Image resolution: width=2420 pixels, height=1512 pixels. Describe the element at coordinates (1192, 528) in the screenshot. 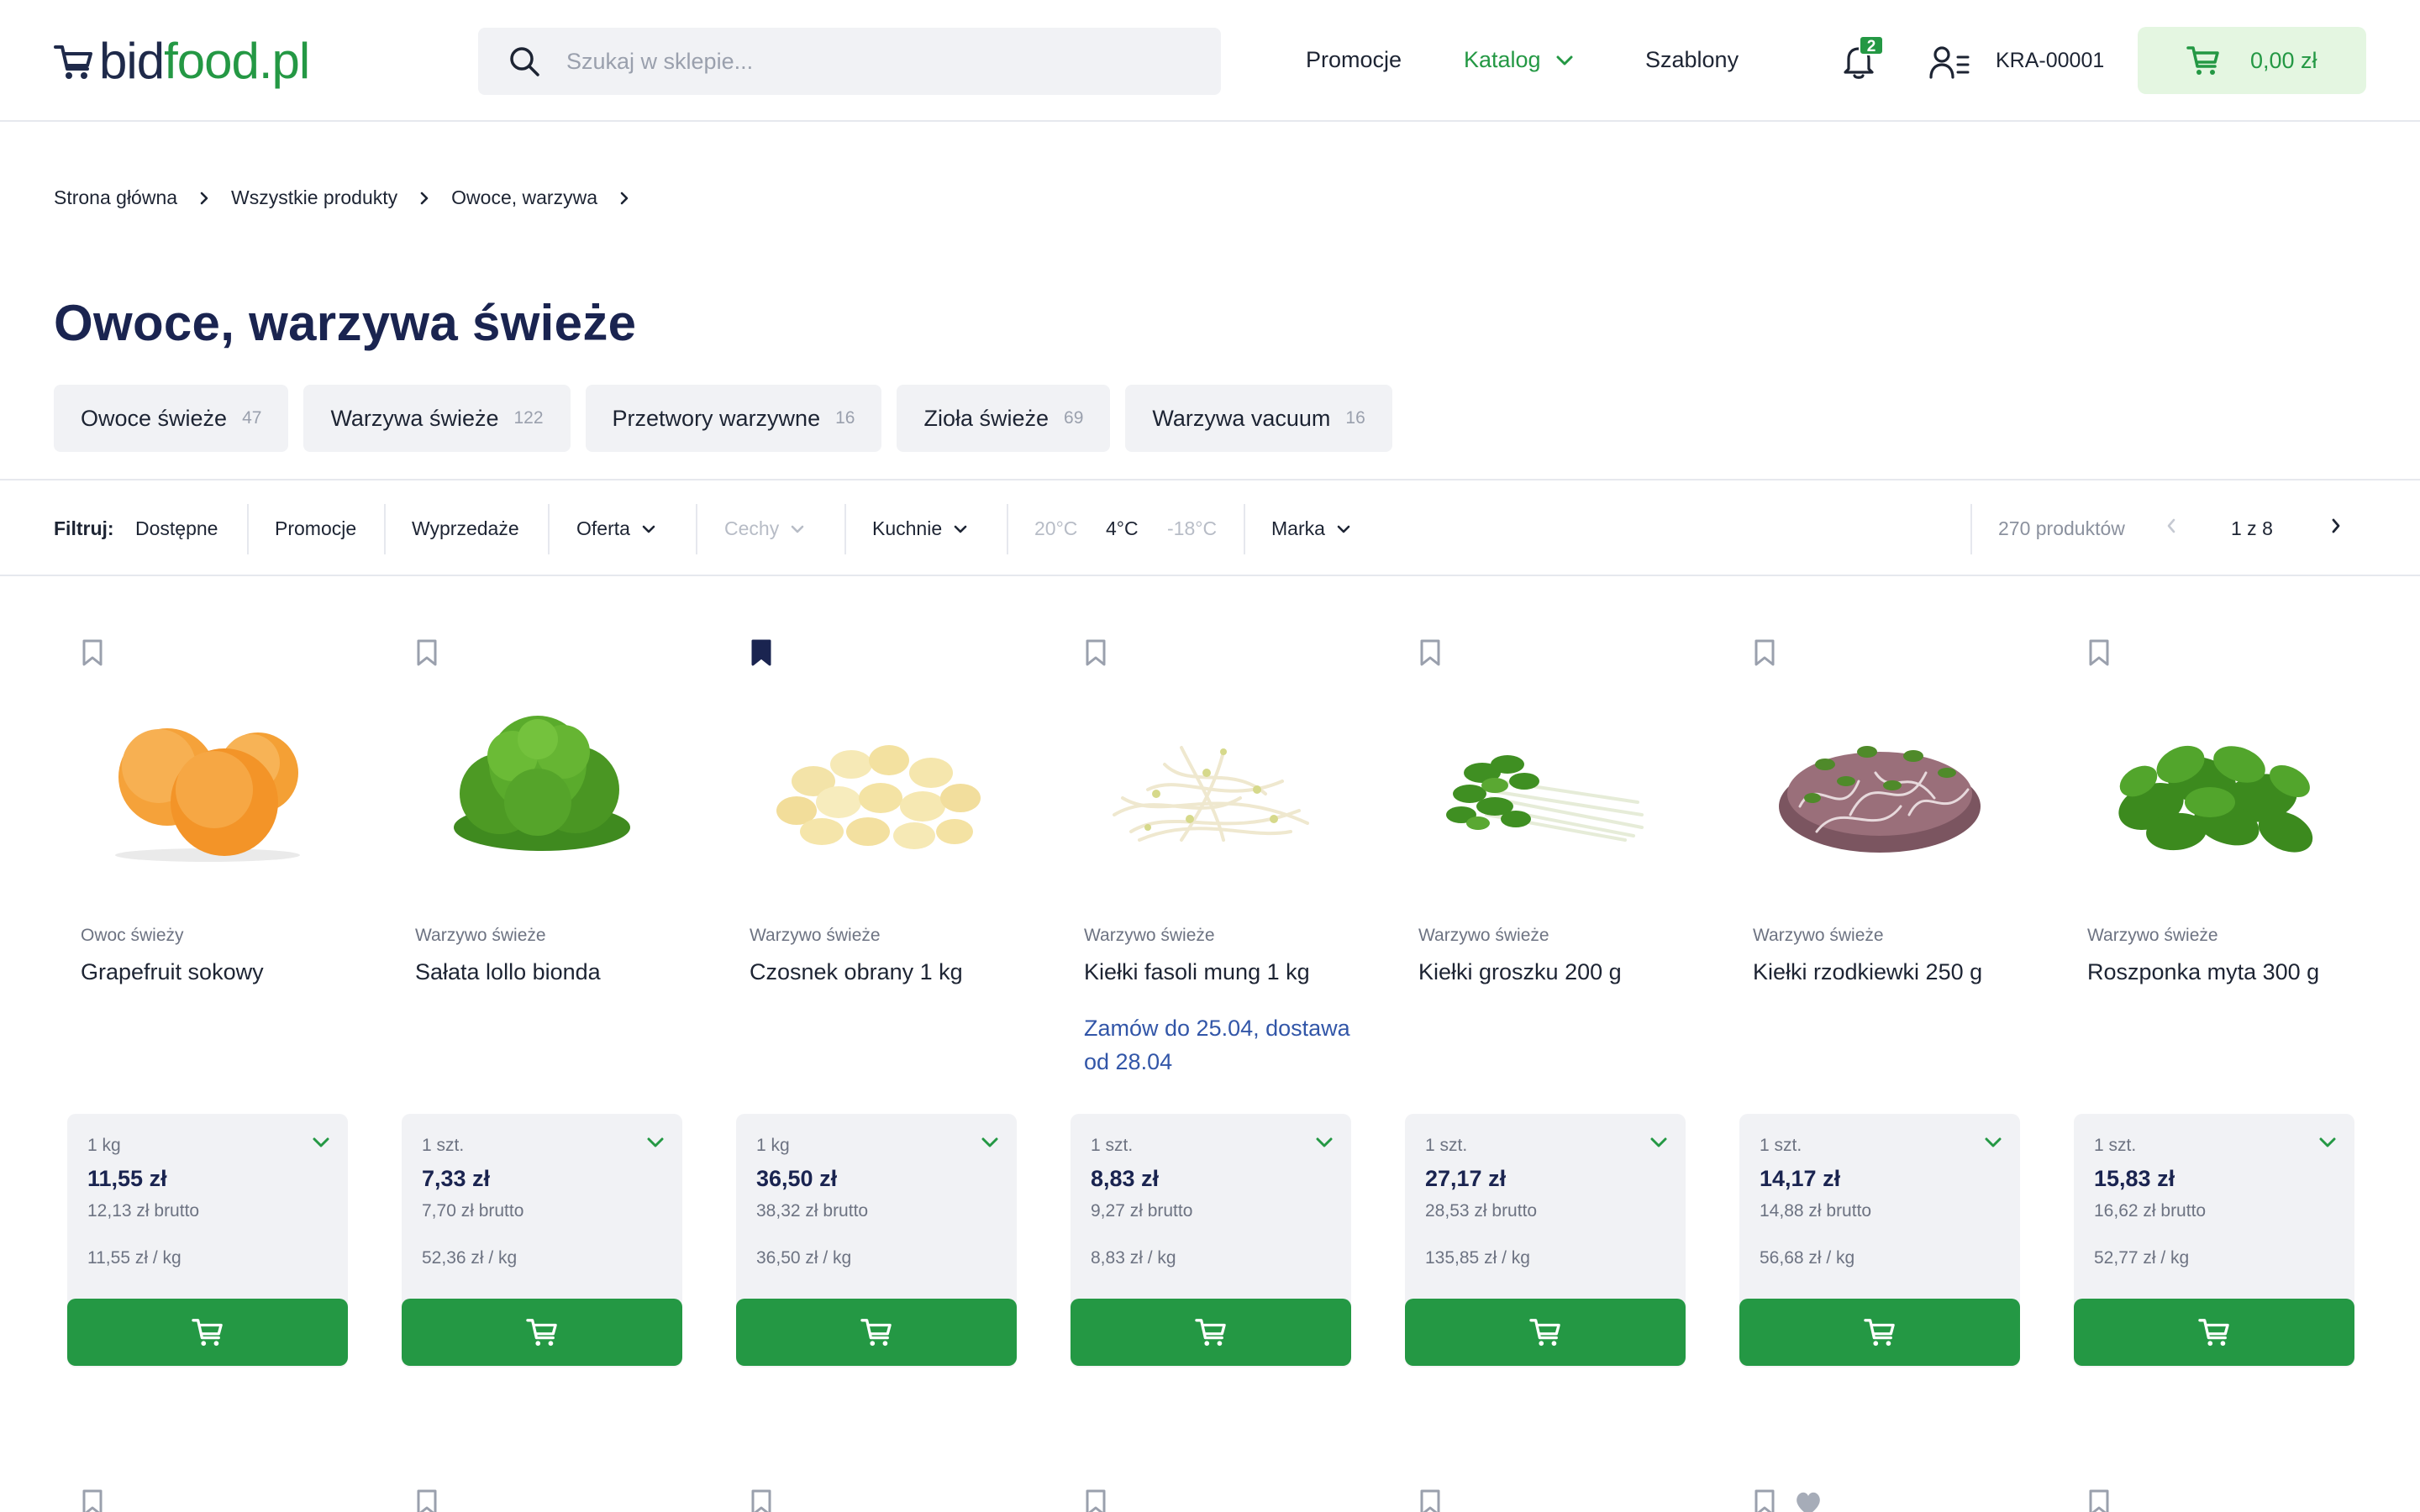

I see `filter-temp-minus18: -18°C` at that location.